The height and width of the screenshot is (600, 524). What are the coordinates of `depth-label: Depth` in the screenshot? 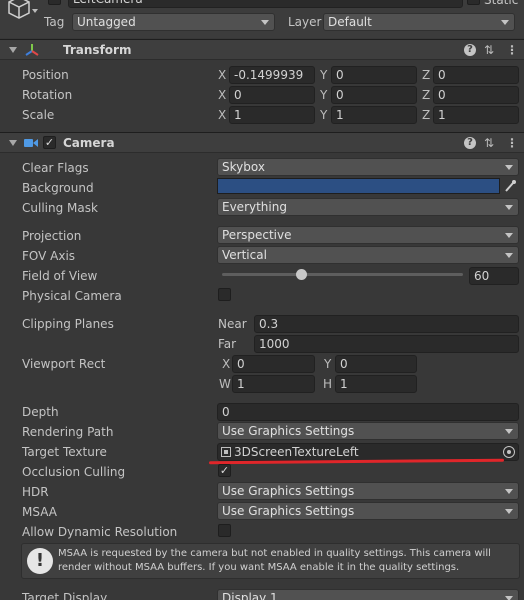 It's located at (40, 412).